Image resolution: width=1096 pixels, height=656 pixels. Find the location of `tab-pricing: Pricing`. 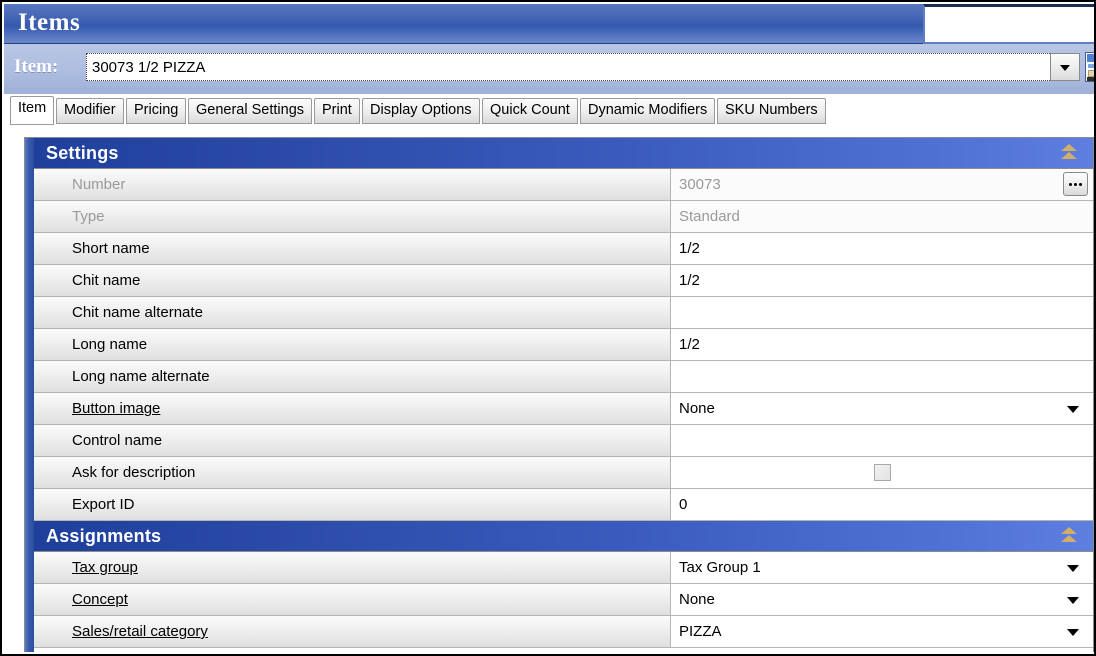

tab-pricing: Pricing is located at coordinates (156, 111).